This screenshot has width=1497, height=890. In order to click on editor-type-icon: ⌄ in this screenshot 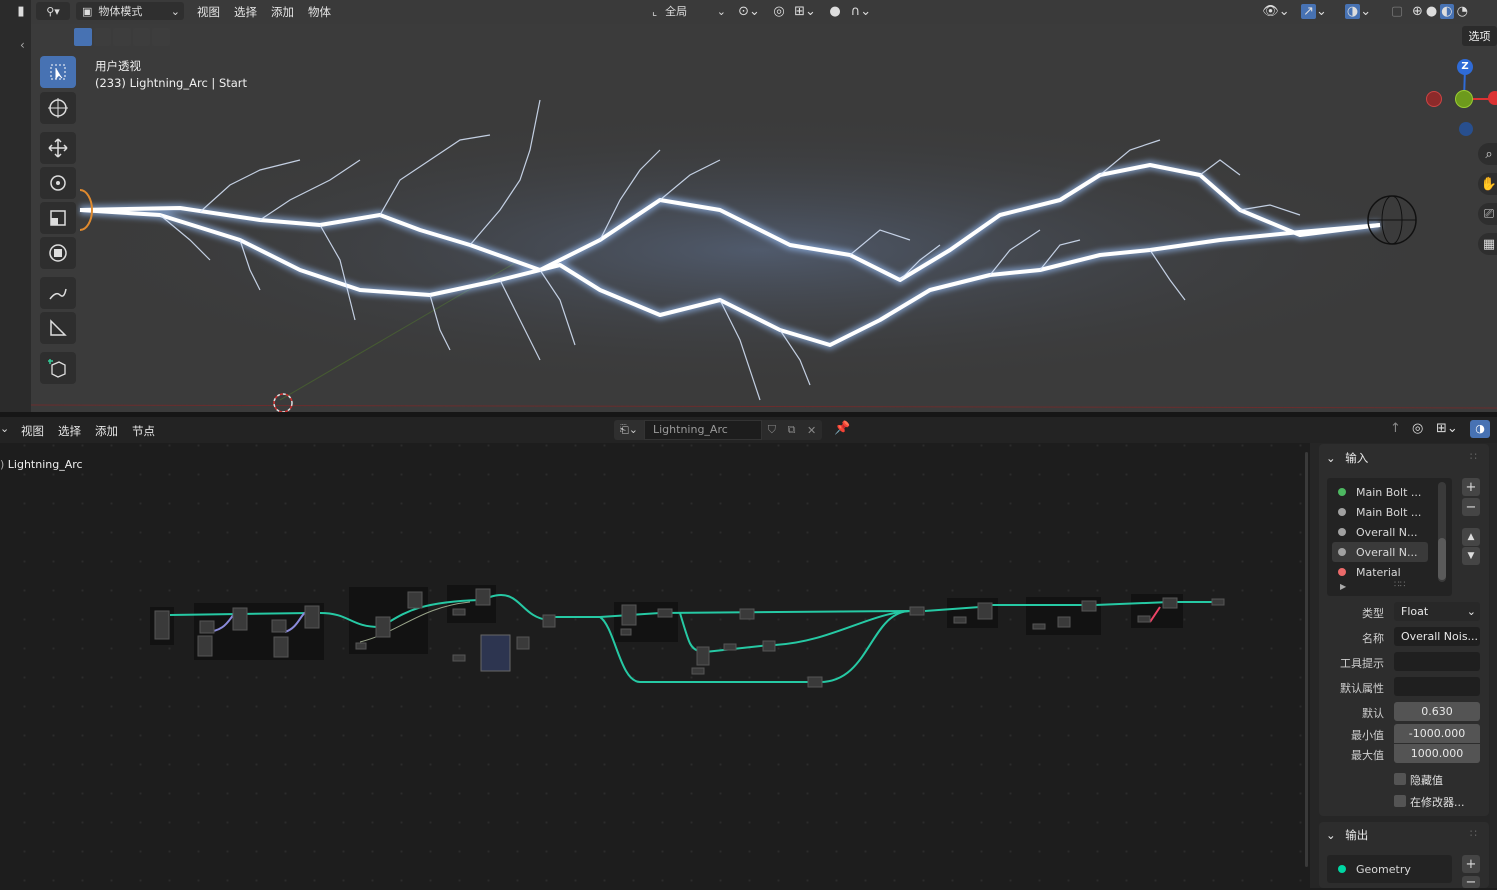, I will do `click(4, 428)`.